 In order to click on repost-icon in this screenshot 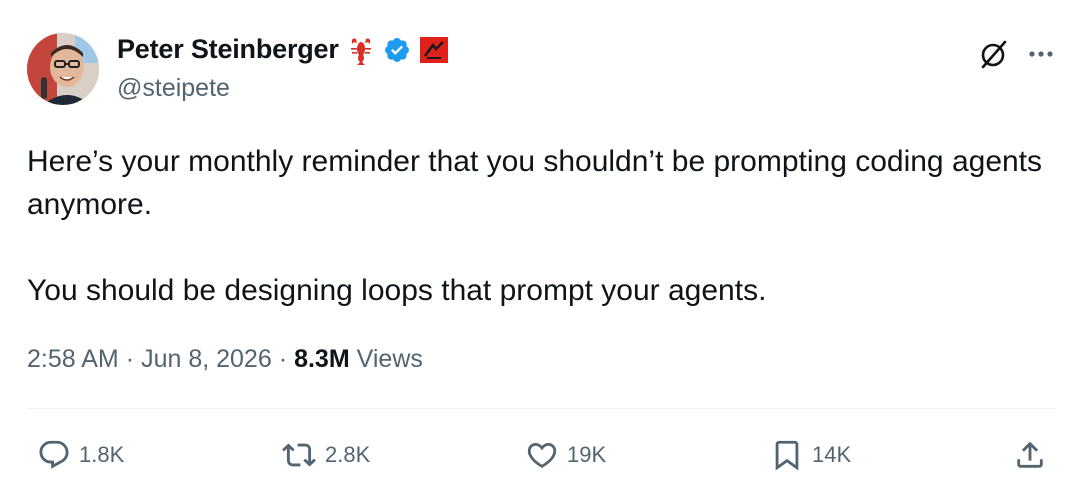, I will do `click(299, 455)`.